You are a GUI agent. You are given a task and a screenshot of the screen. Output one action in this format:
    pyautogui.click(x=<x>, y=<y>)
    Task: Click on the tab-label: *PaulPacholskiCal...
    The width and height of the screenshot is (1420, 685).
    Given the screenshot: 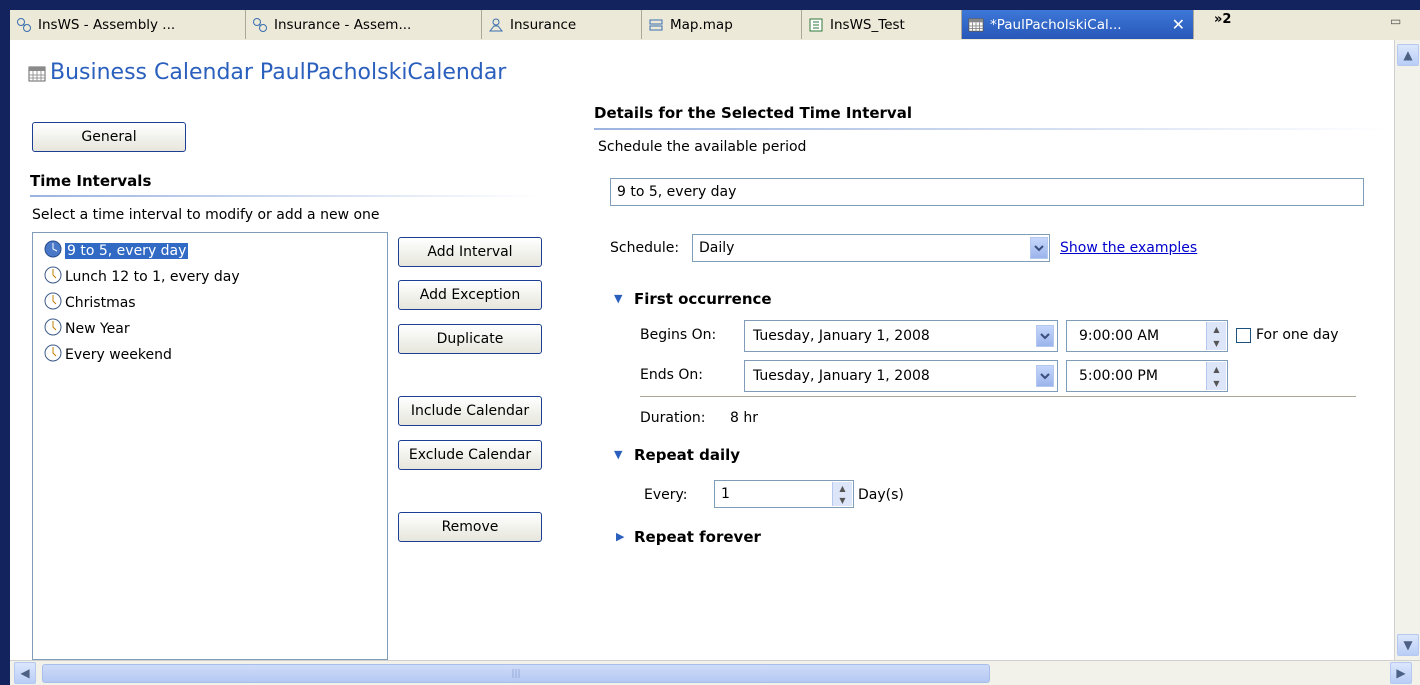 What is the action you would take?
    pyautogui.click(x=1056, y=24)
    